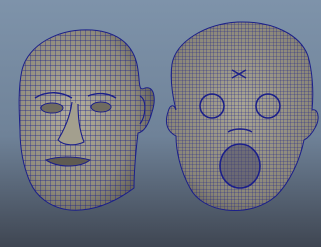 Image resolution: width=321 pixels, height=247 pixels. Describe the element at coordinates (240, 166) in the screenshot. I see `flattened-mouth-loop` at that location.